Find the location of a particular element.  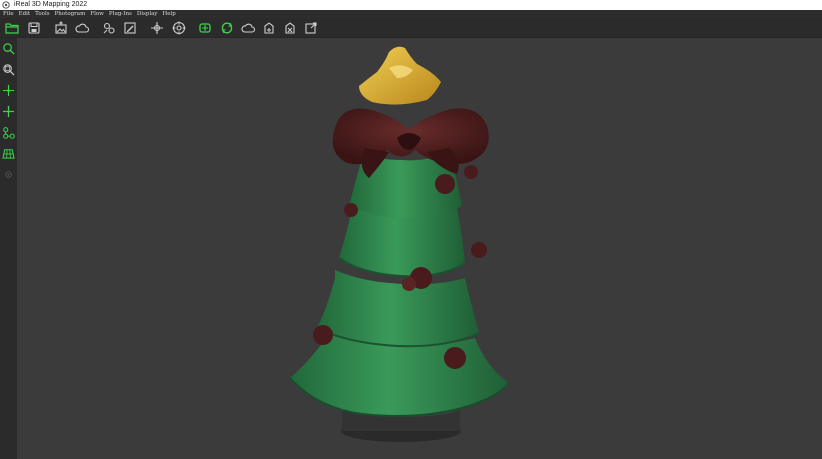

mesh-button is located at coordinates (204, 27).